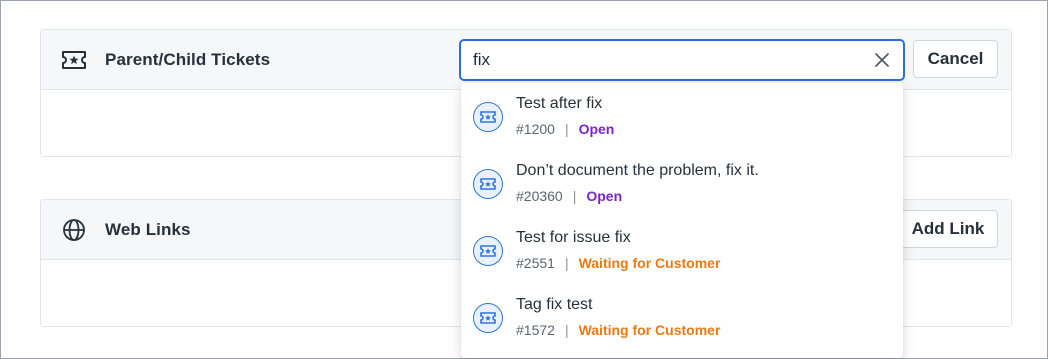 The image size is (1048, 359). What do you see at coordinates (554, 304) in the screenshot?
I see `result-title: Tag fix test` at bounding box center [554, 304].